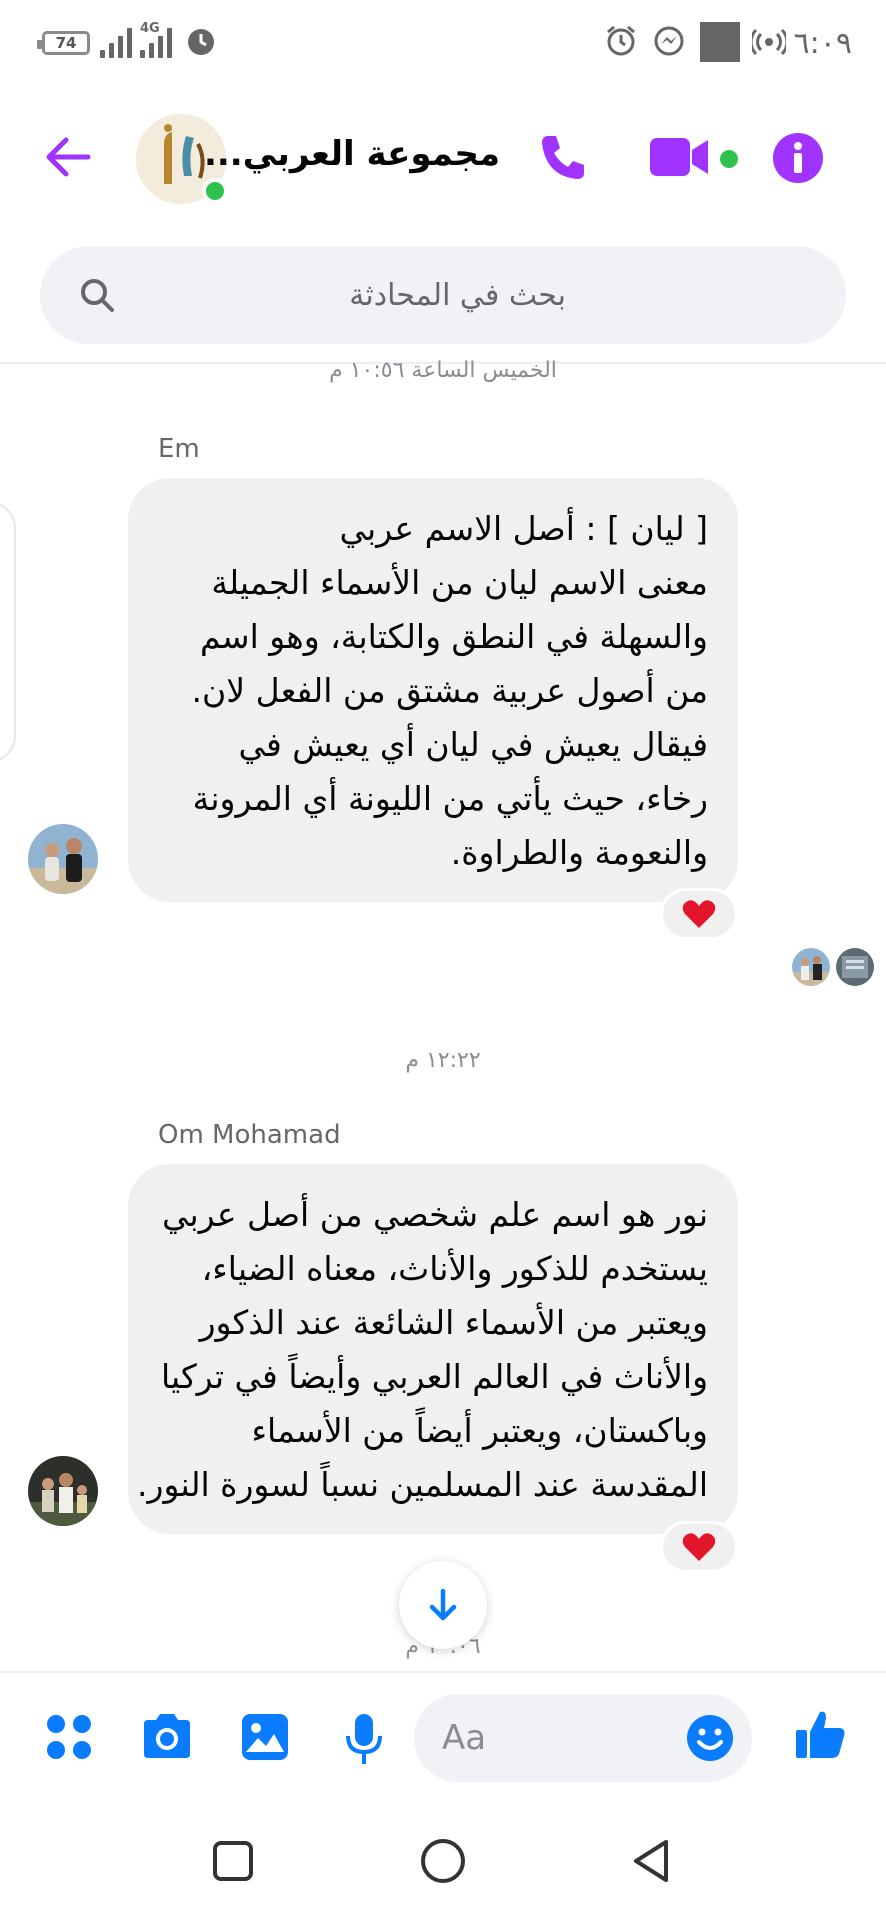 The width and height of the screenshot is (886, 1920). What do you see at coordinates (233, 1861) in the screenshot?
I see `recent-apps-icon` at bounding box center [233, 1861].